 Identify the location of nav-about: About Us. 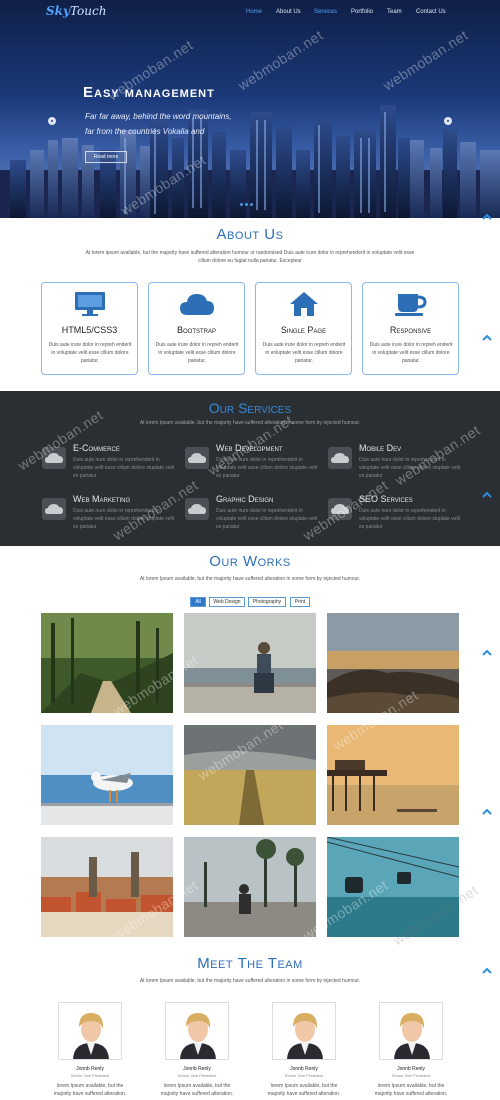
(288, 12).